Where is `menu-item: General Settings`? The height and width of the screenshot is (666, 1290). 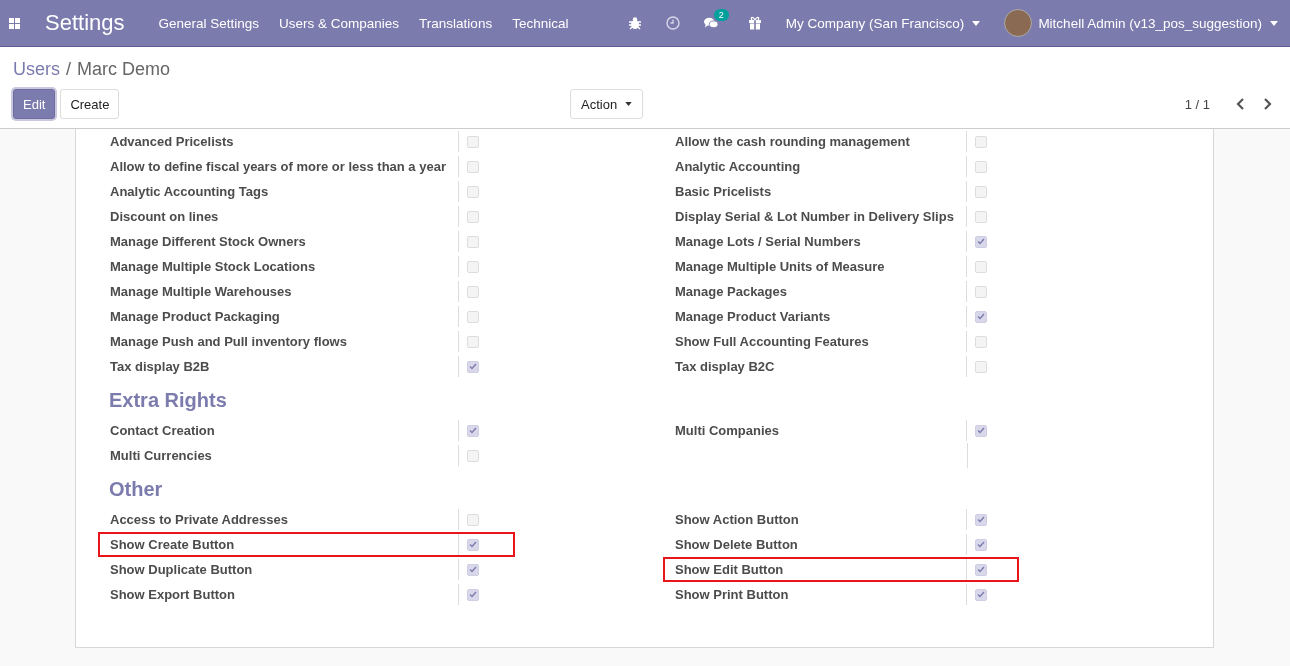 menu-item: General Settings is located at coordinates (209, 23).